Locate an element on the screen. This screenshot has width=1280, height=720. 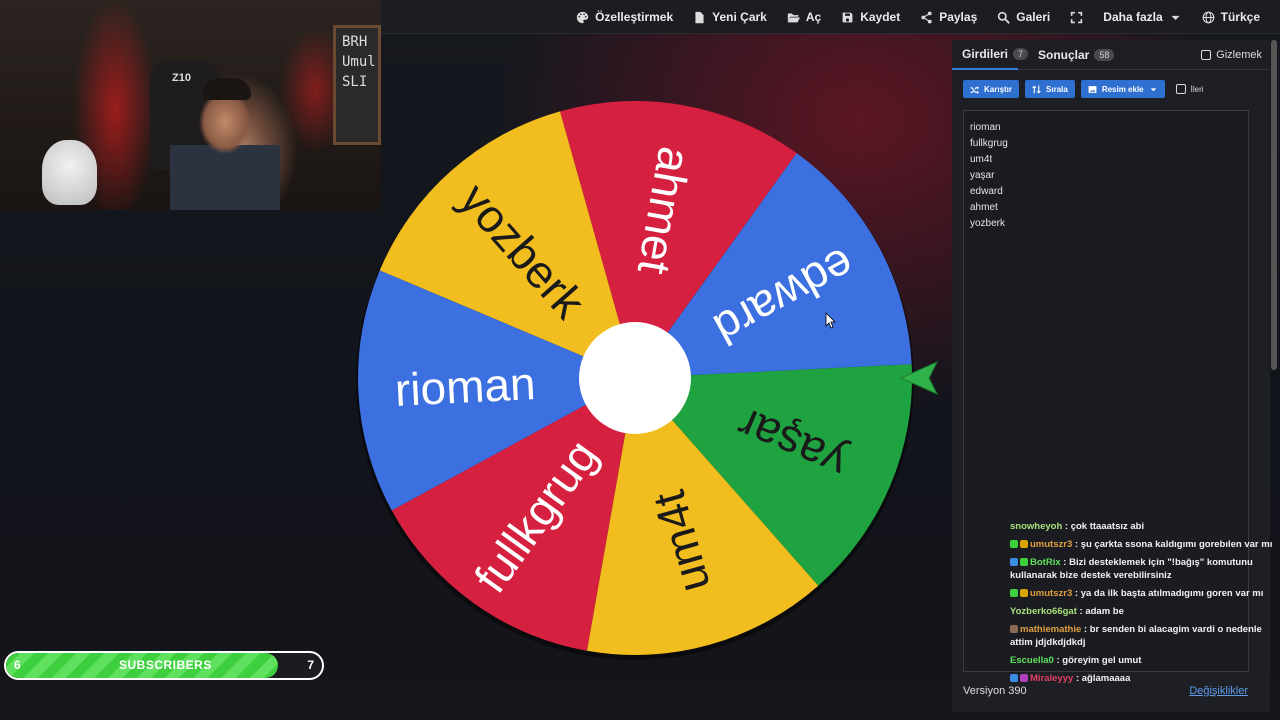
nav-new-wheel: Yeni Çark is located at coordinates (730, 17).